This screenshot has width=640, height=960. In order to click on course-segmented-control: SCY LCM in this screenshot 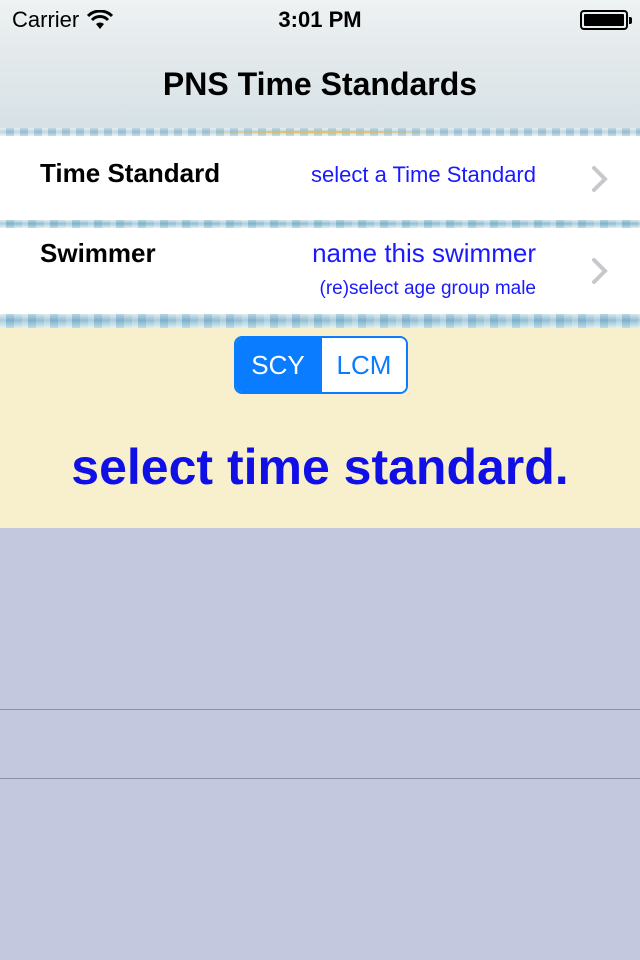, I will do `click(321, 365)`.